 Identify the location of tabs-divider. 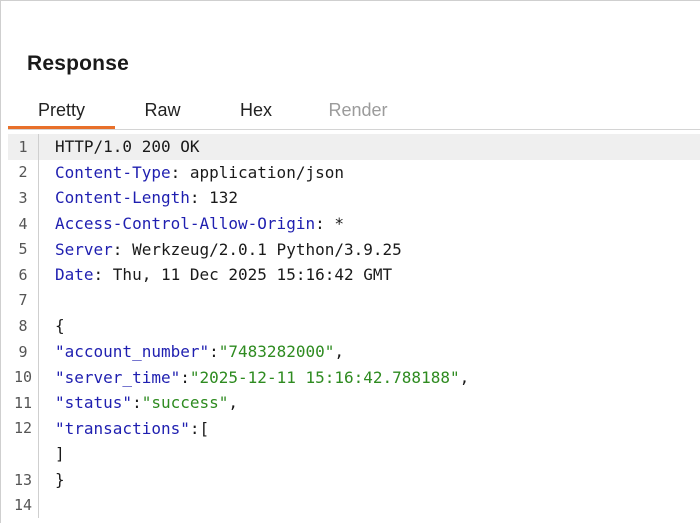
(354, 129).